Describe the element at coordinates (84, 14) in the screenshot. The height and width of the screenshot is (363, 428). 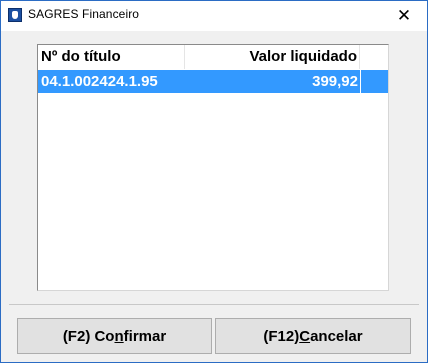
I see `window-title: SAGRES Financeiro` at that location.